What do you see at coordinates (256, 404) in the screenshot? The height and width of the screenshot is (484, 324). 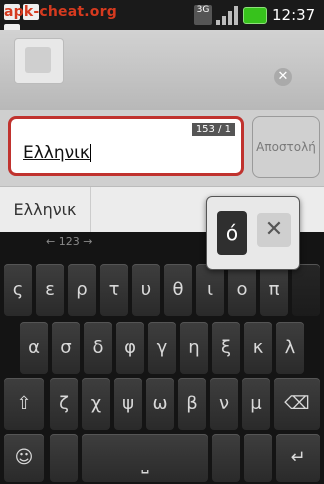 I see `key: μ` at bounding box center [256, 404].